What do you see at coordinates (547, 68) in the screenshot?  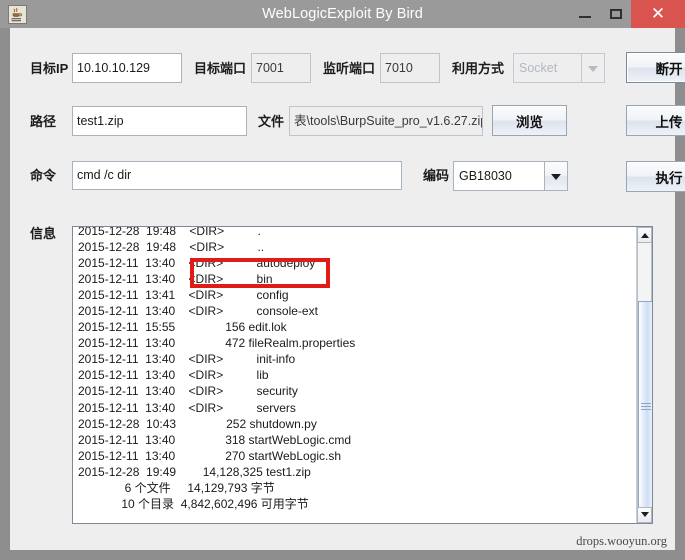 I see `exploit-method-value: Socket` at bounding box center [547, 68].